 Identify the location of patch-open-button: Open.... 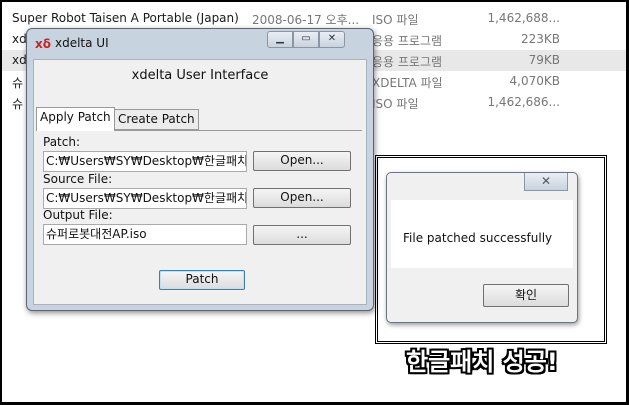
(302, 161).